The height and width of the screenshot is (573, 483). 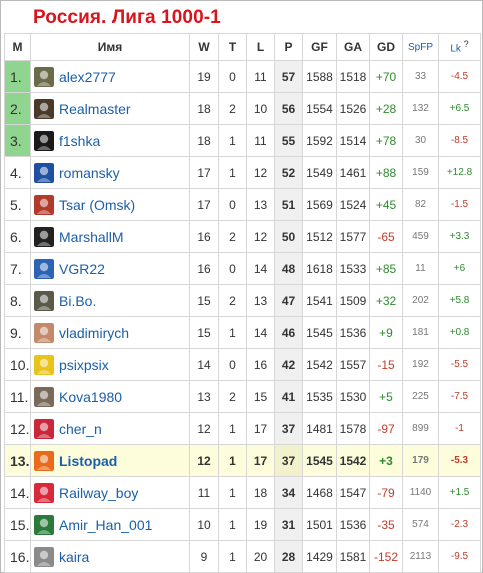 I want to click on cat-avatar-icon, so click(x=44, y=556).